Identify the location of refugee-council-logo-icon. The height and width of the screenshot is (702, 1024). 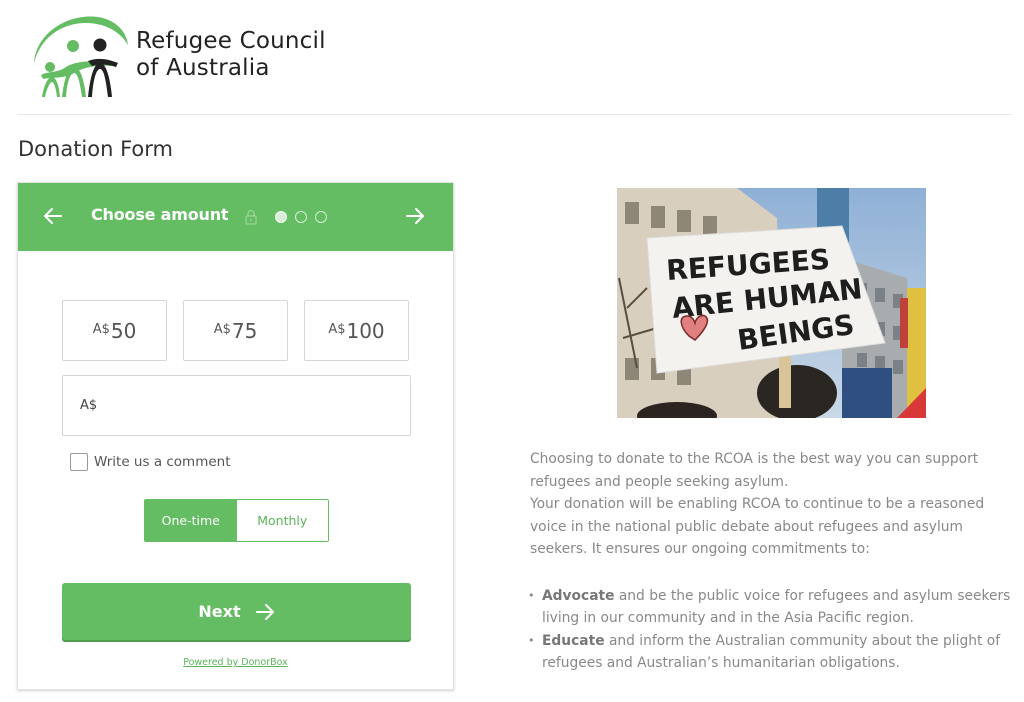
(81, 56).